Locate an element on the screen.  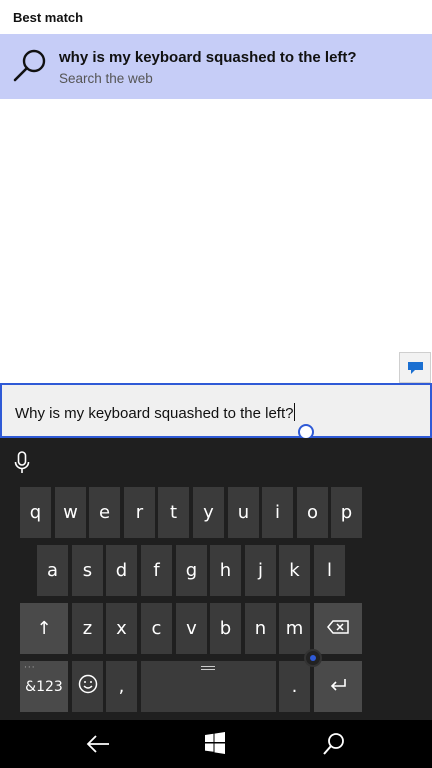
backspace-icon is located at coordinates (338, 628).